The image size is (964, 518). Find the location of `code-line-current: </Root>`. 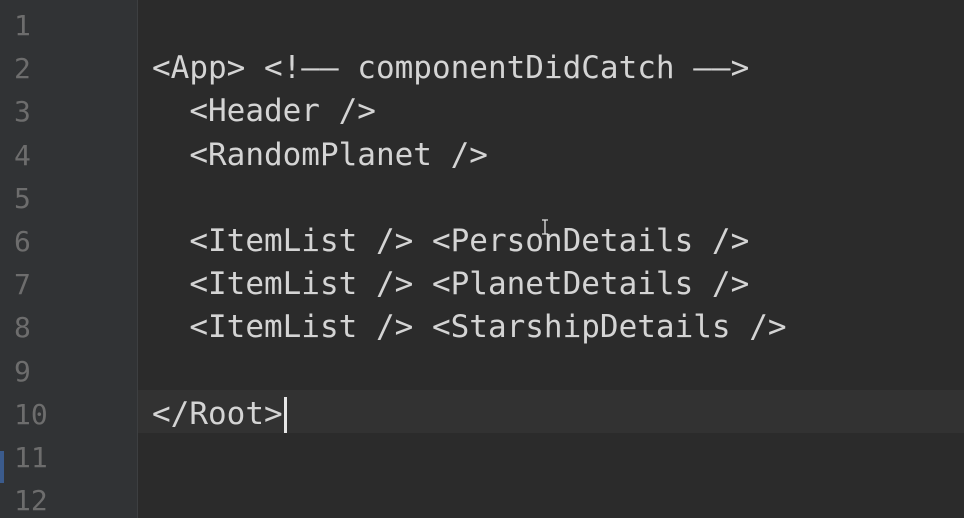

code-line-current: </Root> is located at coordinates (552, 414).